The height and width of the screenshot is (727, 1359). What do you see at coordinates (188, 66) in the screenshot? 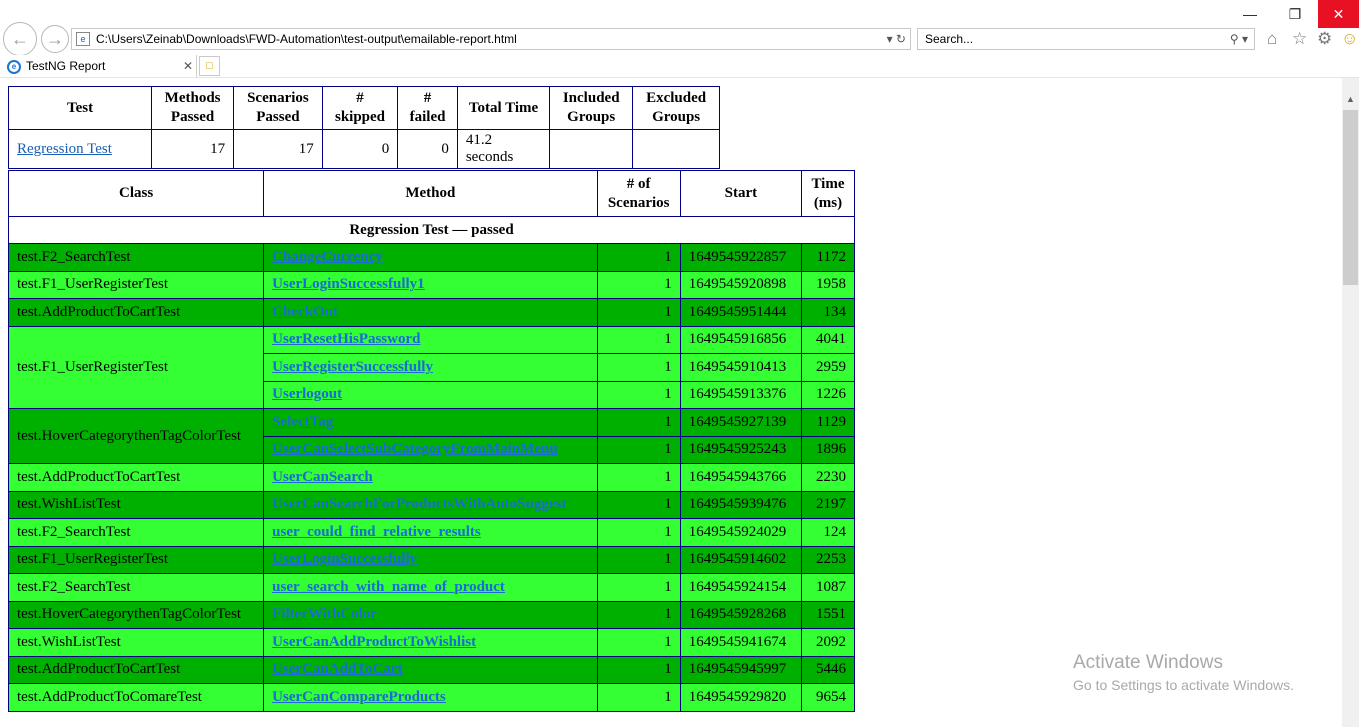
I see `tab-close-icon: ✕` at bounding box center [188, 66].